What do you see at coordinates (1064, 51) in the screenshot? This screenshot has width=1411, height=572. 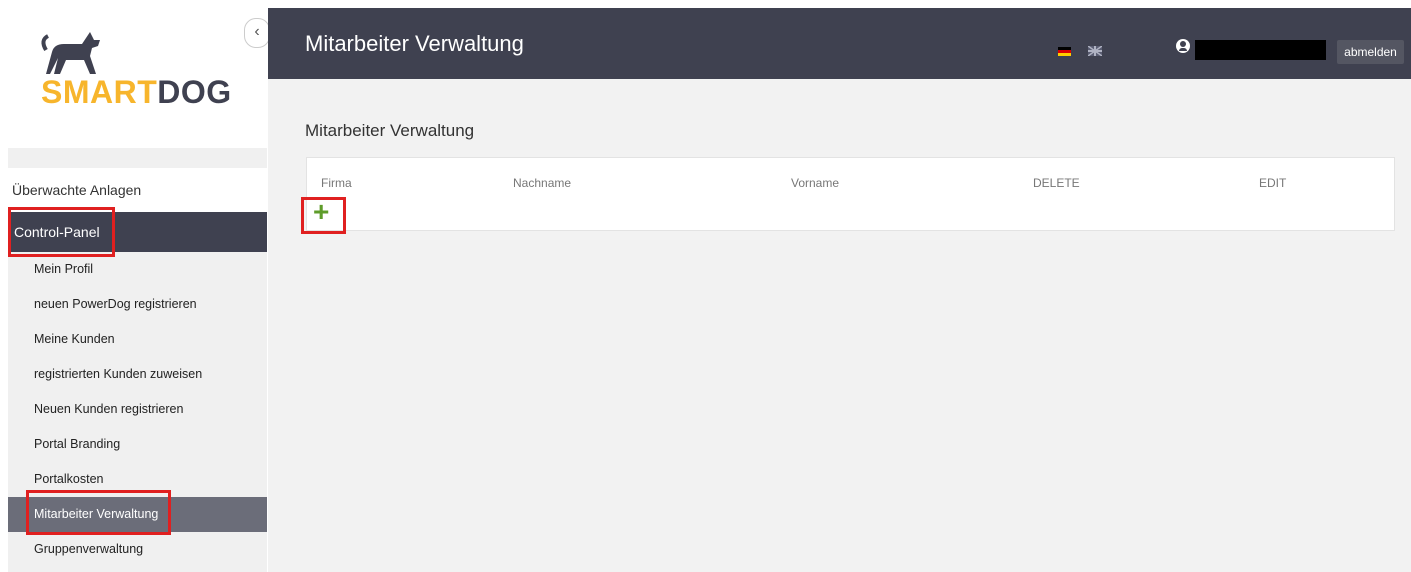 I see `german-flag-icon` at bounding box center [1064, 51].